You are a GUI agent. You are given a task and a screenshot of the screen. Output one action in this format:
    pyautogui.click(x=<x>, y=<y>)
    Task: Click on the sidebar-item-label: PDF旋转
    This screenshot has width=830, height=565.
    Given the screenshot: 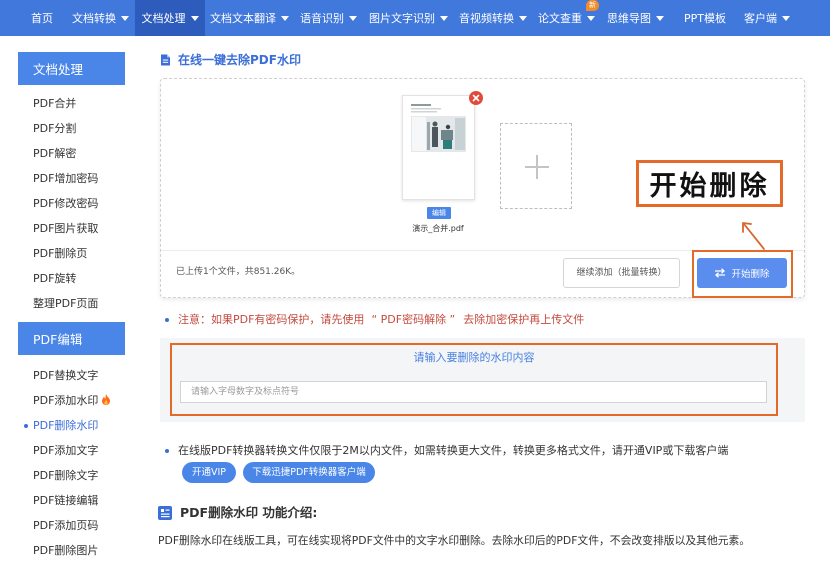 What is the action you would take?
    pyautogui.click(x=55, y=278)
    